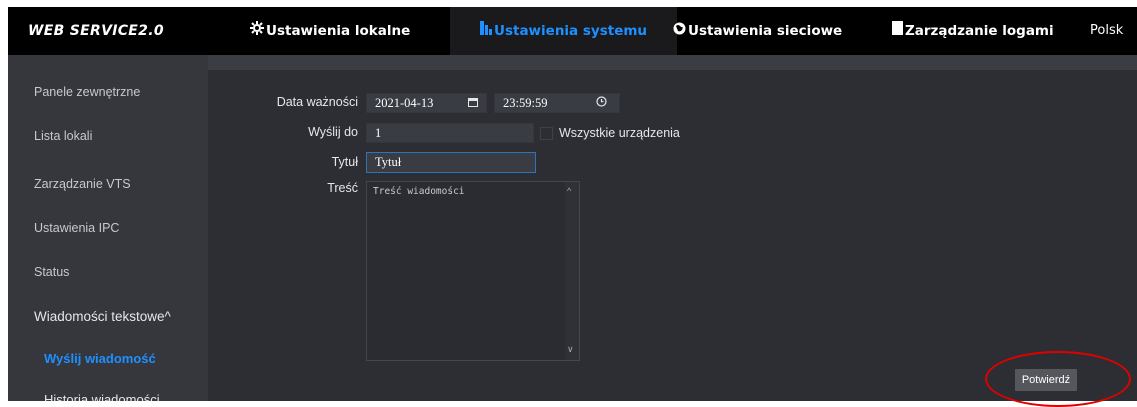  I want to click on send-to-label: Wyślij do, so click(333, 132).